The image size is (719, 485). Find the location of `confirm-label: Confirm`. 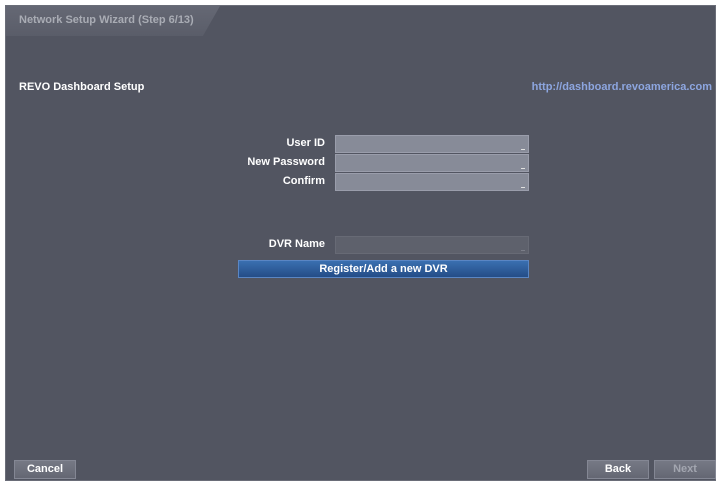

confirm-label: Confirm is located at coordinates (303, 181).